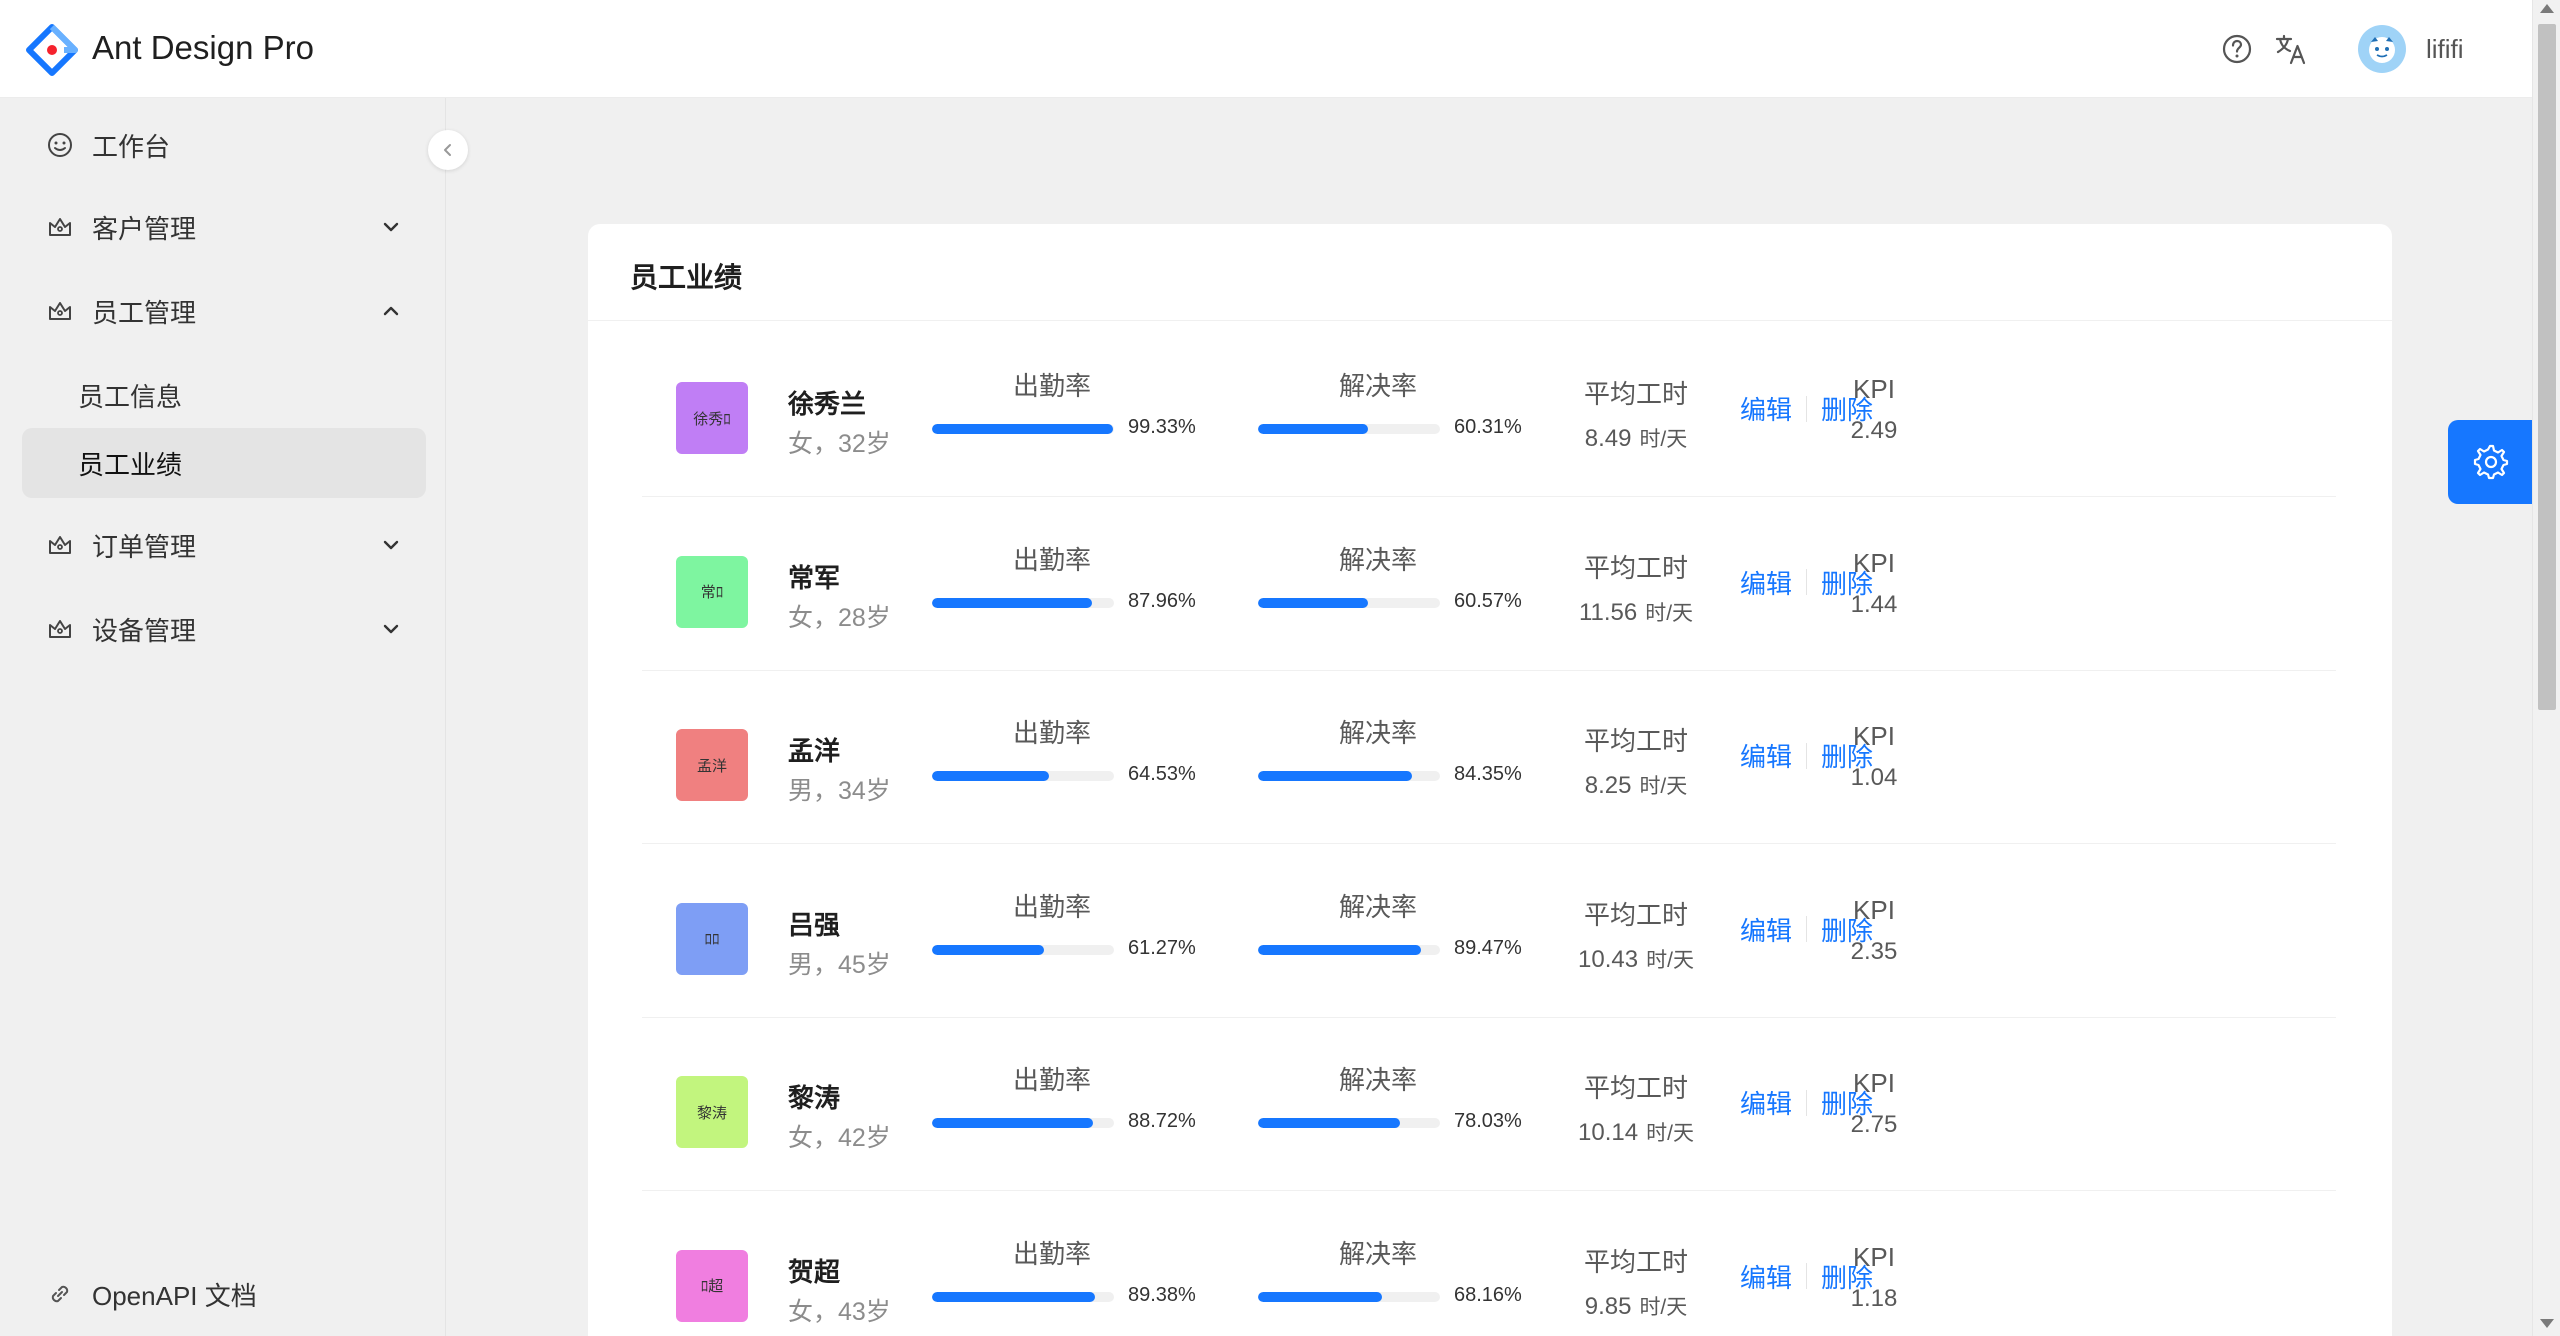 The image size is (2560, 1336). Describe the element at coordinates (1636, 1306) in the screenshot. I see `avg-hours-value: 9.85 时/天` at that location.